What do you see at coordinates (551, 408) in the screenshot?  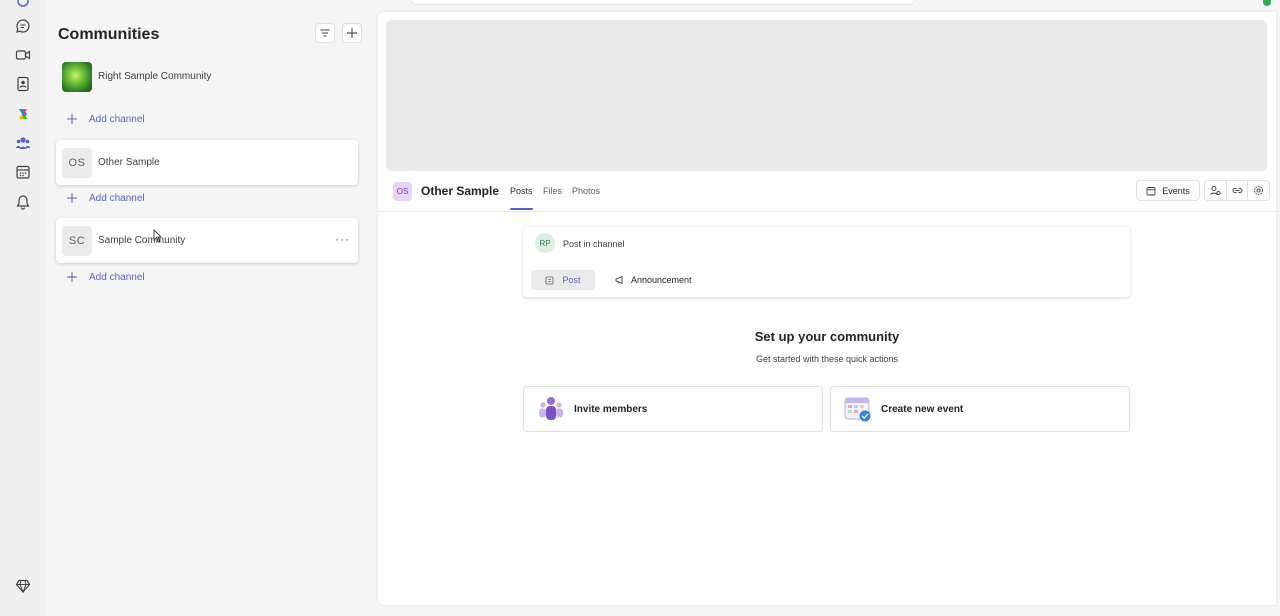 I see `invite-members-icon` at bounding box center [551, 408].